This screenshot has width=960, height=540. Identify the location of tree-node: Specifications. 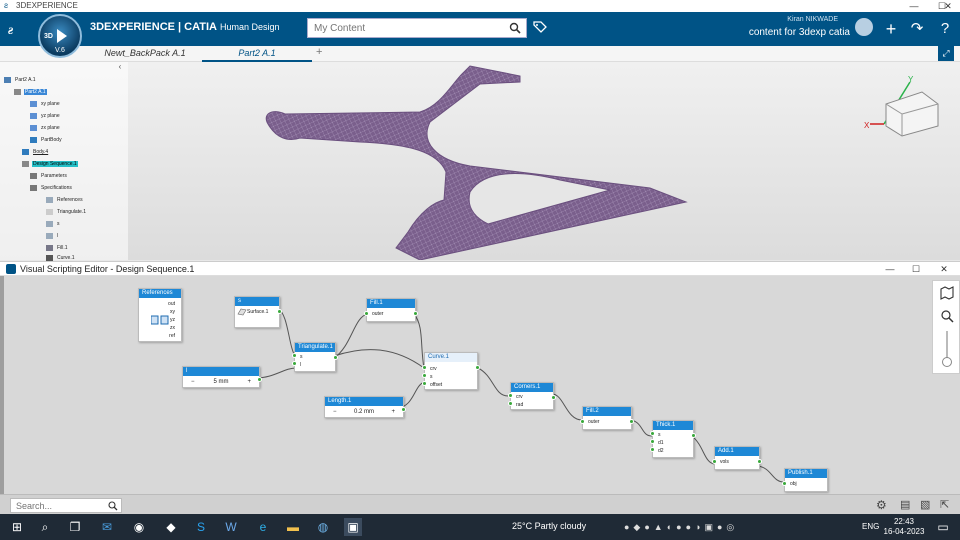
(51, 188).